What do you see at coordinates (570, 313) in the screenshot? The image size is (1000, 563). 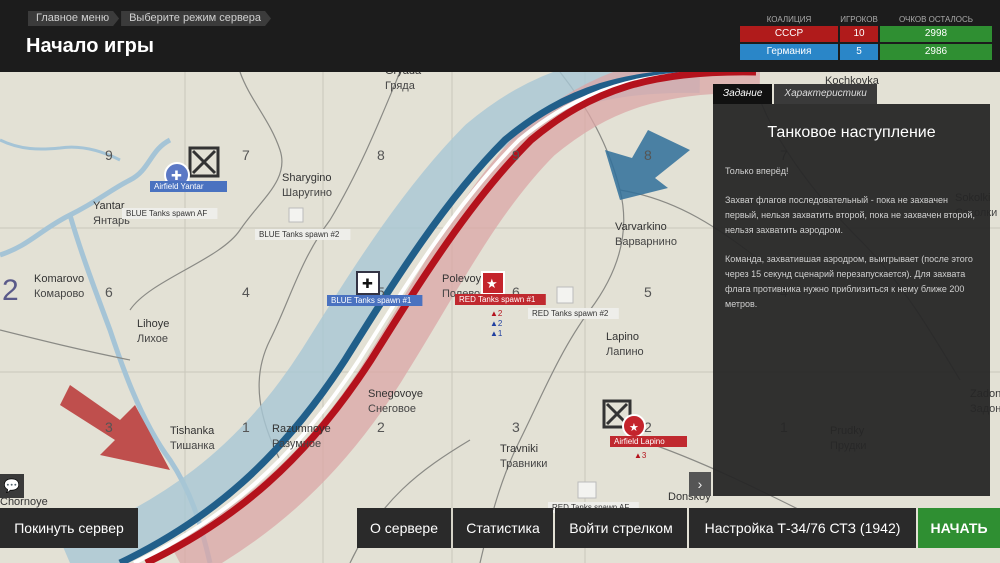 I see `spawn-label: RED Tanks spawn #2` at bounding box center [570, 313].